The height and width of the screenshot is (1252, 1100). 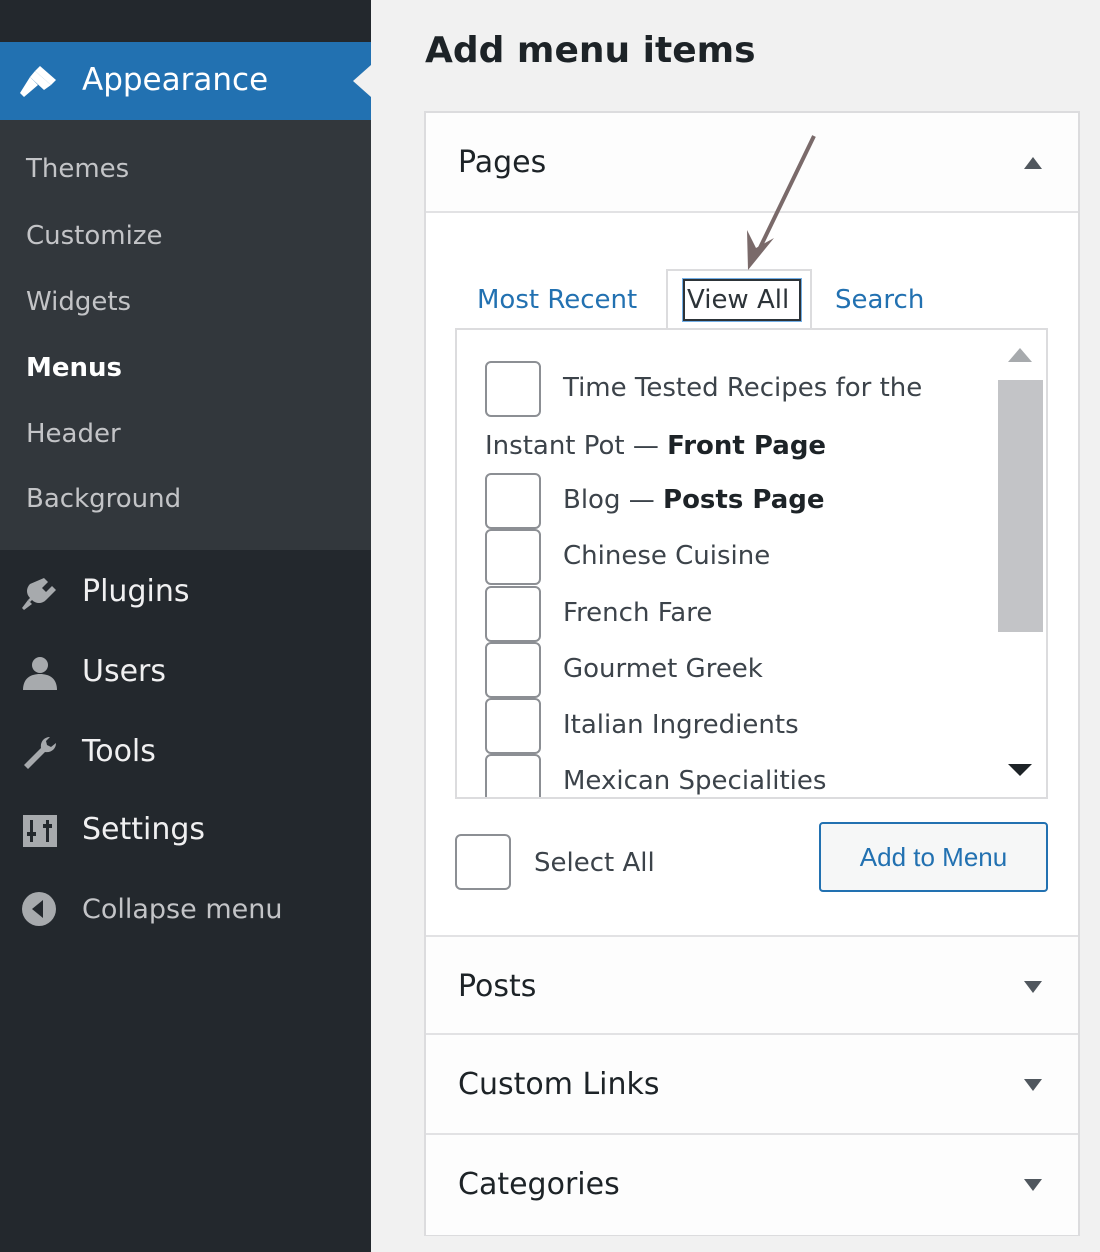 What do you see at coordinates (667, 556) in the screenshot?
I see `page-label: Chinese Cuisine` at bounding box center [667, 556].